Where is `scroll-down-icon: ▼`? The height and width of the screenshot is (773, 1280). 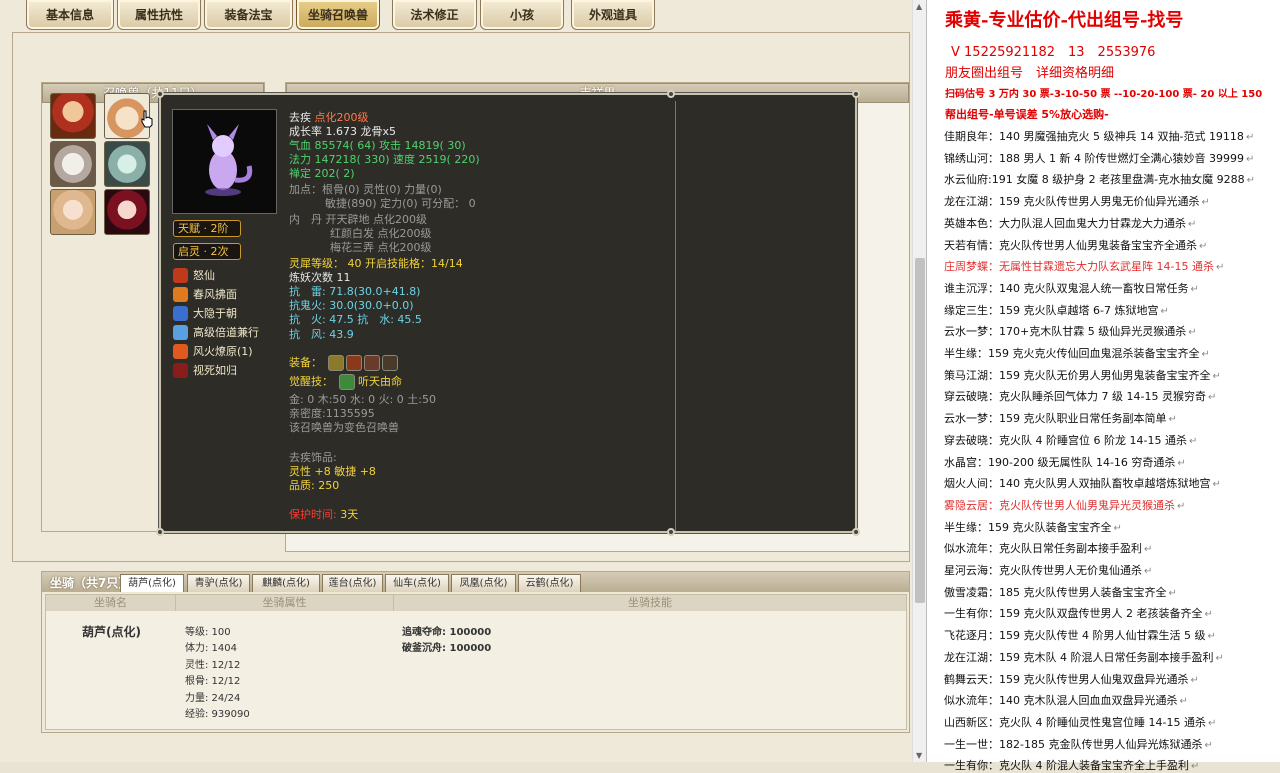 scroll-down-icon: ▼ is located at coordinates (919, 755).